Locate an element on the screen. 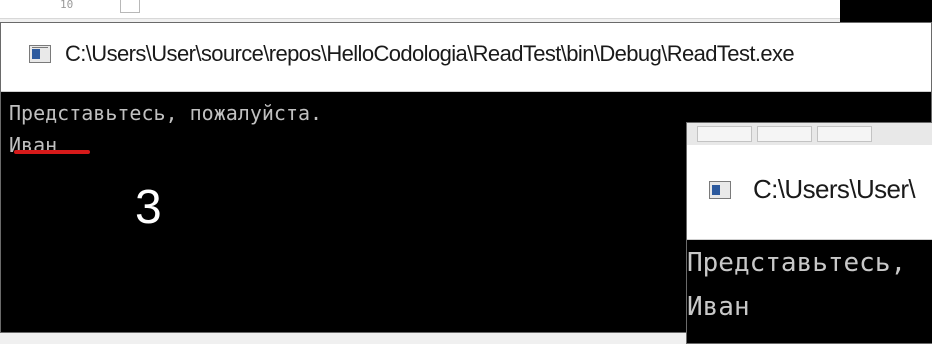 The image size is (932, 344). background-fragment-text: 10 is located at coordinates (67, 5).